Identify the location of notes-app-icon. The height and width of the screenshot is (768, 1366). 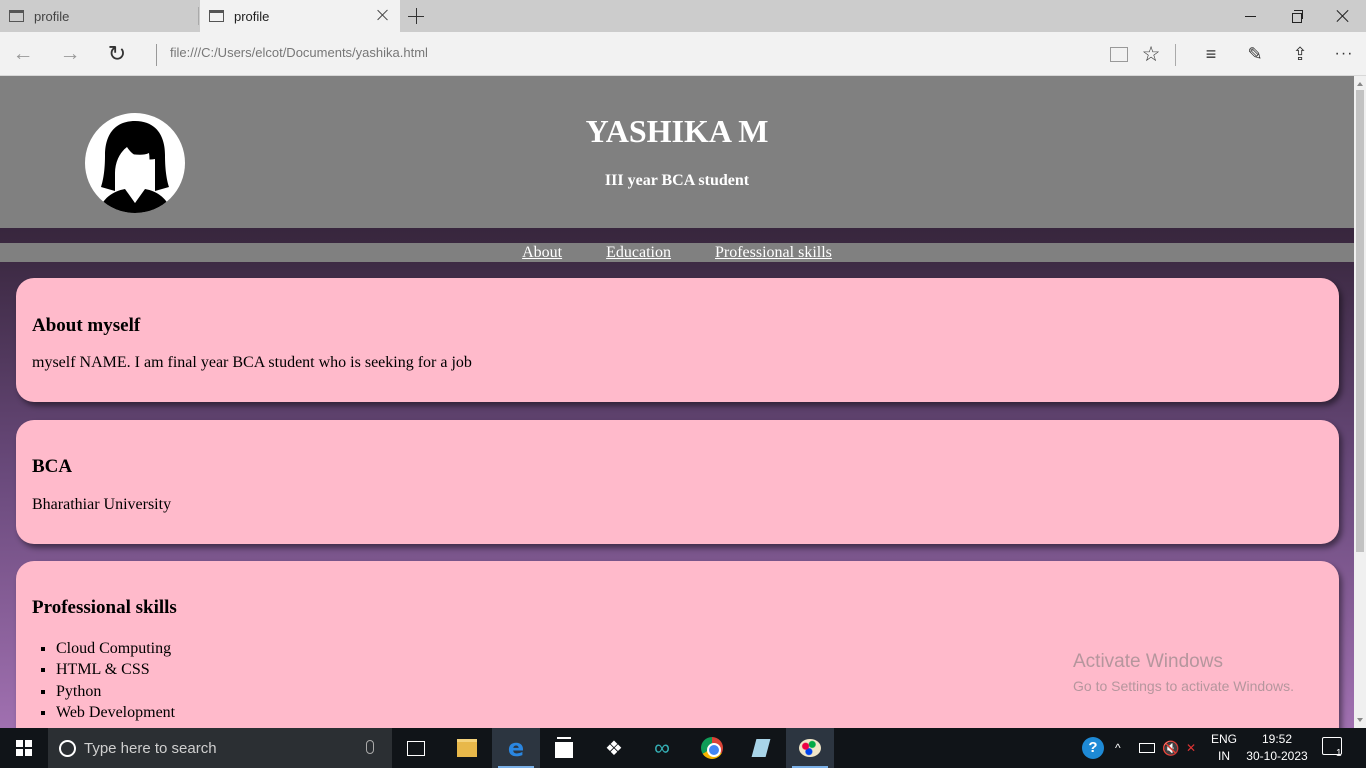
(761, 748).